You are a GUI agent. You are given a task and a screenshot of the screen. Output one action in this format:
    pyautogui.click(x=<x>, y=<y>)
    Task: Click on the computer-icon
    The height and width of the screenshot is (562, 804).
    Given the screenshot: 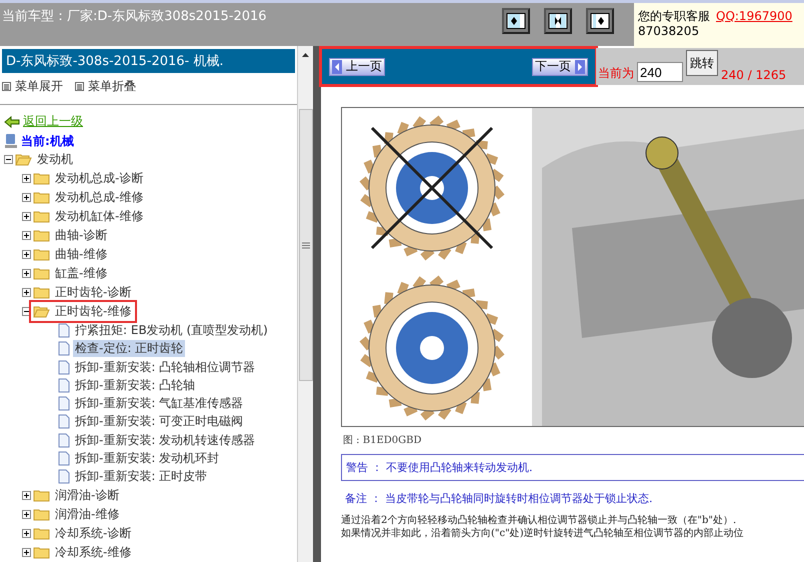 What is the action you would take?
    pyautogui.click(x=11, y=141)
    